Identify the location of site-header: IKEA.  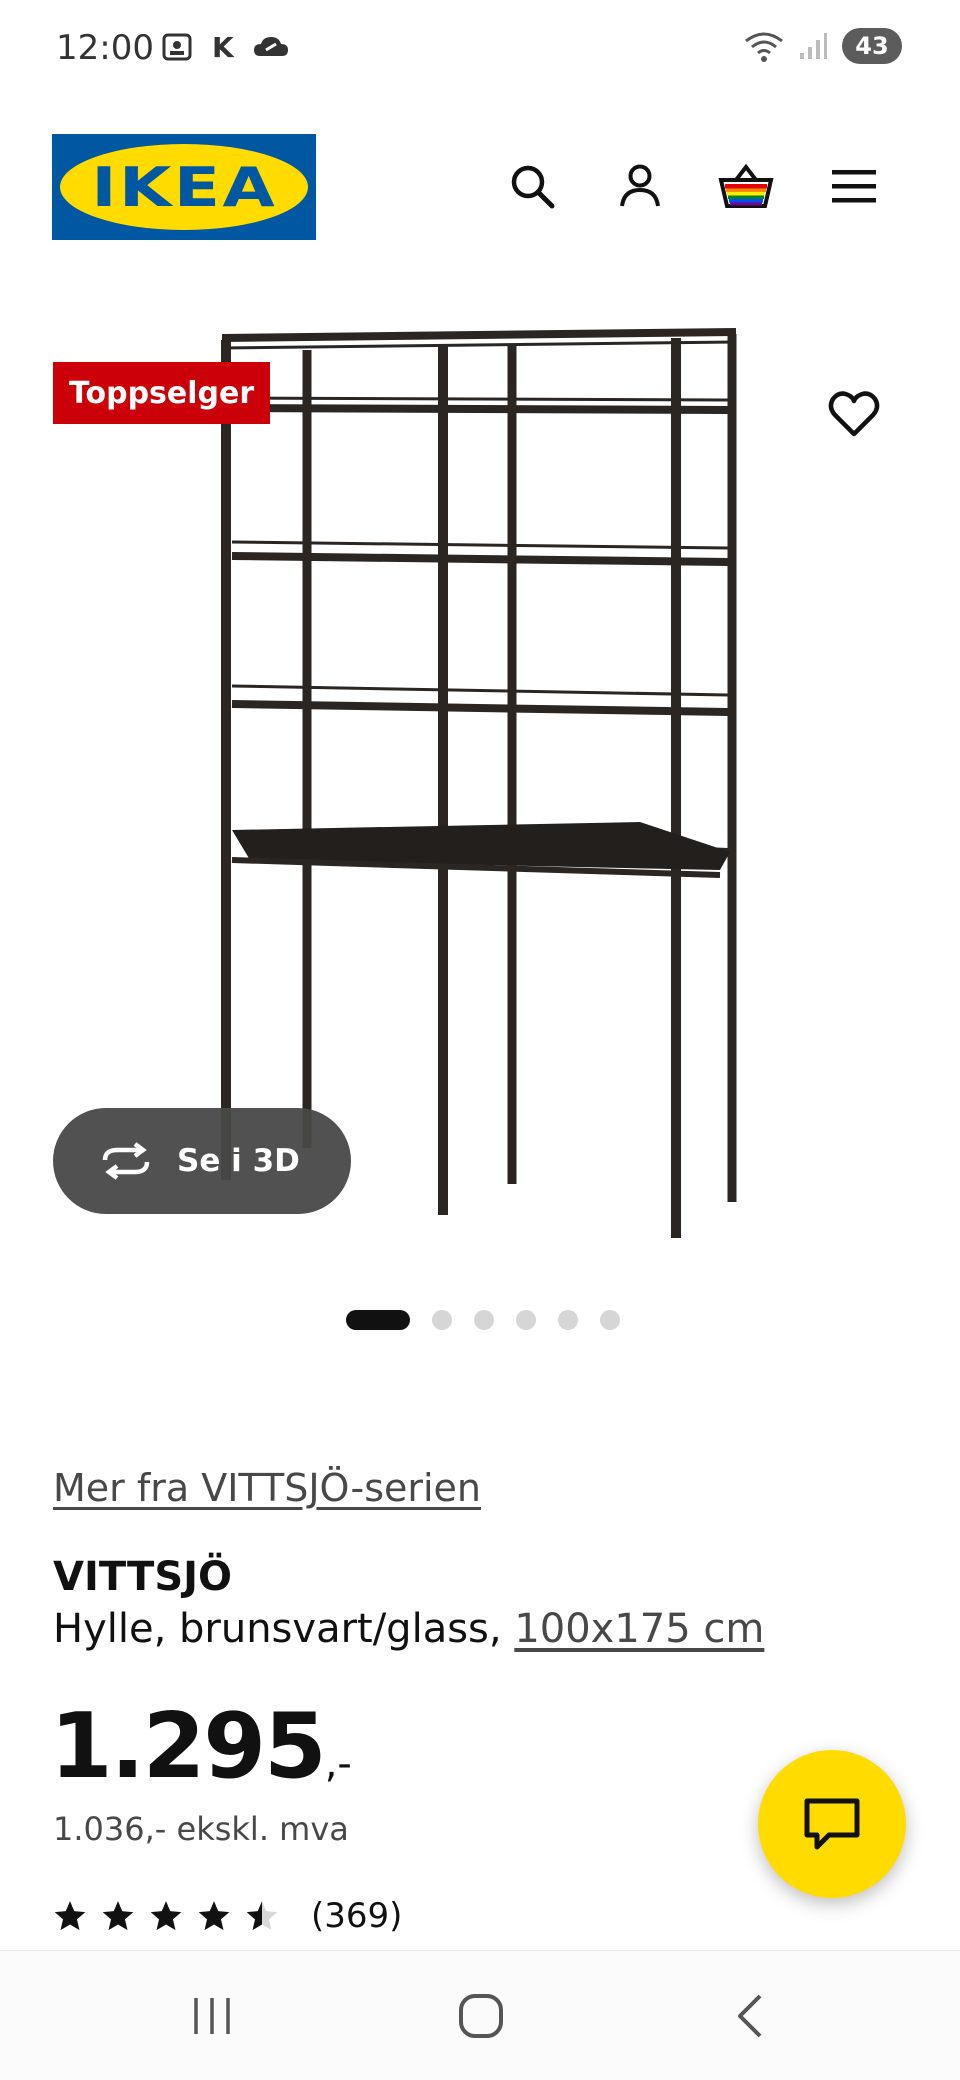
(480, 186).